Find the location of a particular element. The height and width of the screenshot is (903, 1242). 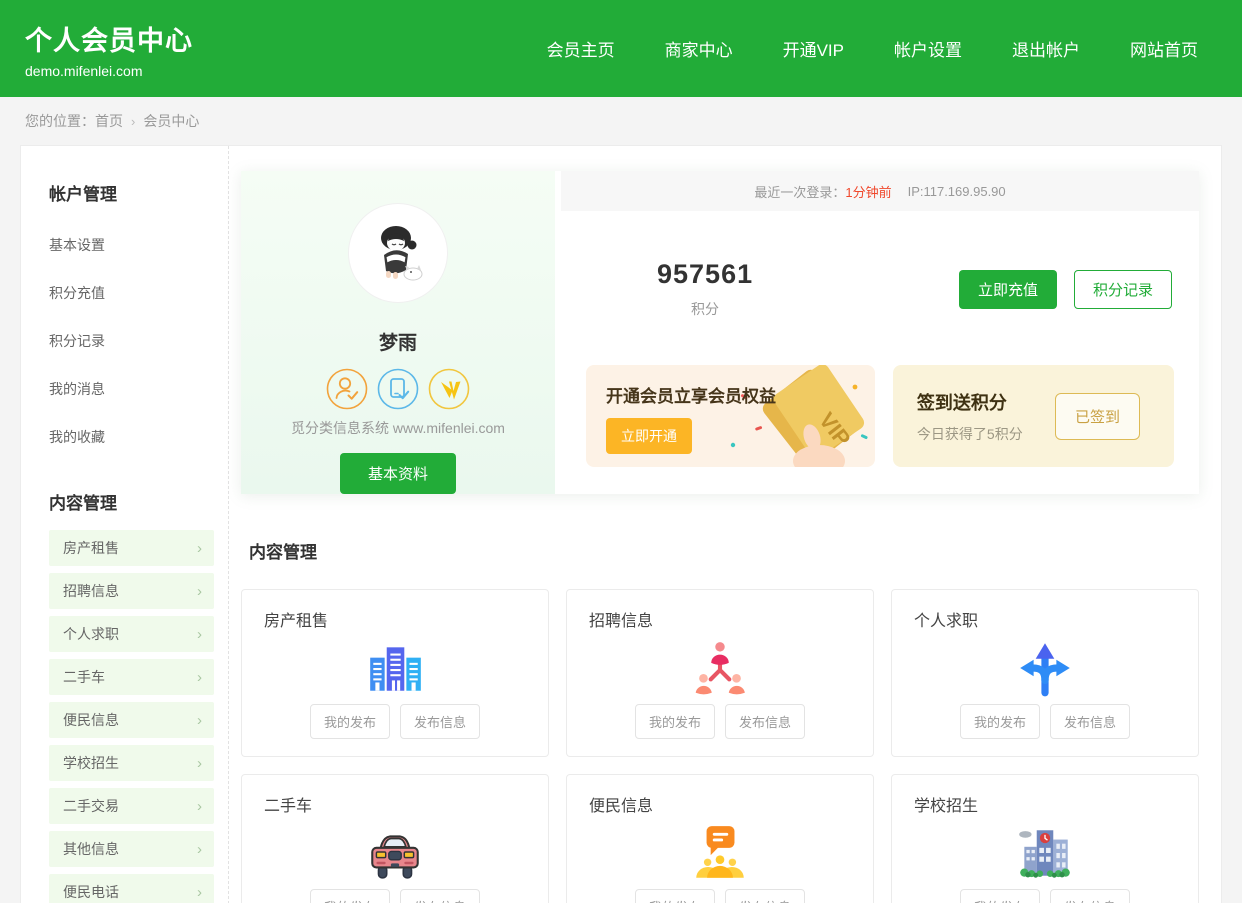

top-nav: 会员主页 商家中心 开通VIP 帐户设置 退出帐户 网站首页 is located at coordinates (872, 48).